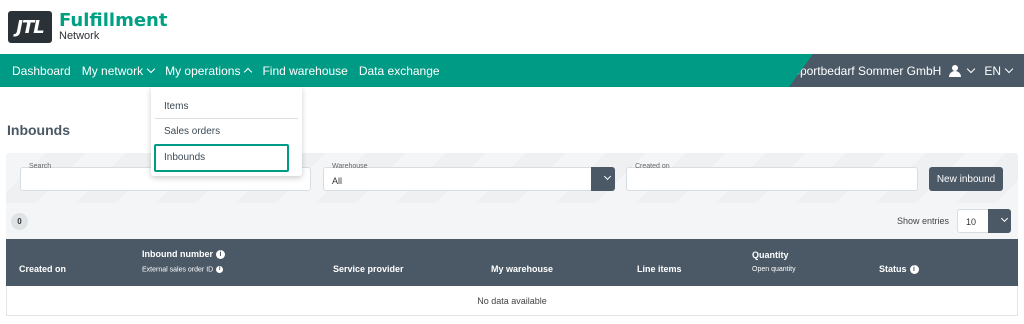 Image resolution: width=1024 pixels, height=324 pixels. I want to click on language-label: EN, so click(992, 70).